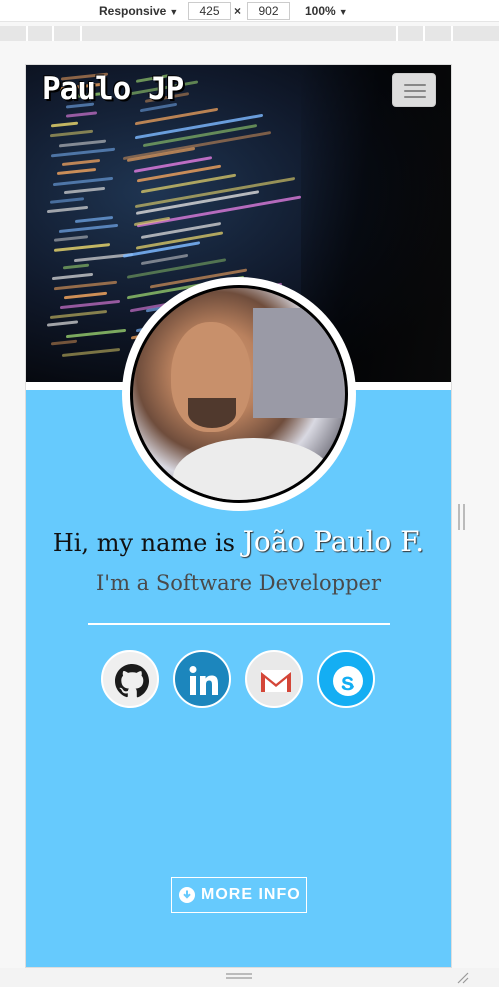 The image size is (499, 987). I want to click on github-icon, so click(132, 681).